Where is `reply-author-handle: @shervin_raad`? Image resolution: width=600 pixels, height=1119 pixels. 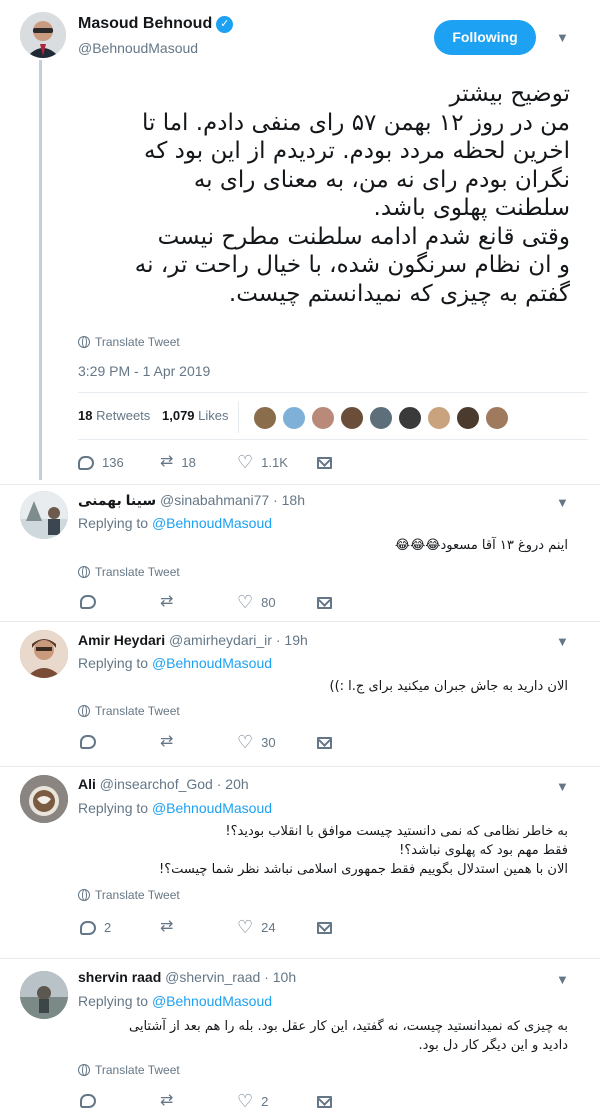 reply-author-handle: @shervin_raad is located at coordinates (212, 977).